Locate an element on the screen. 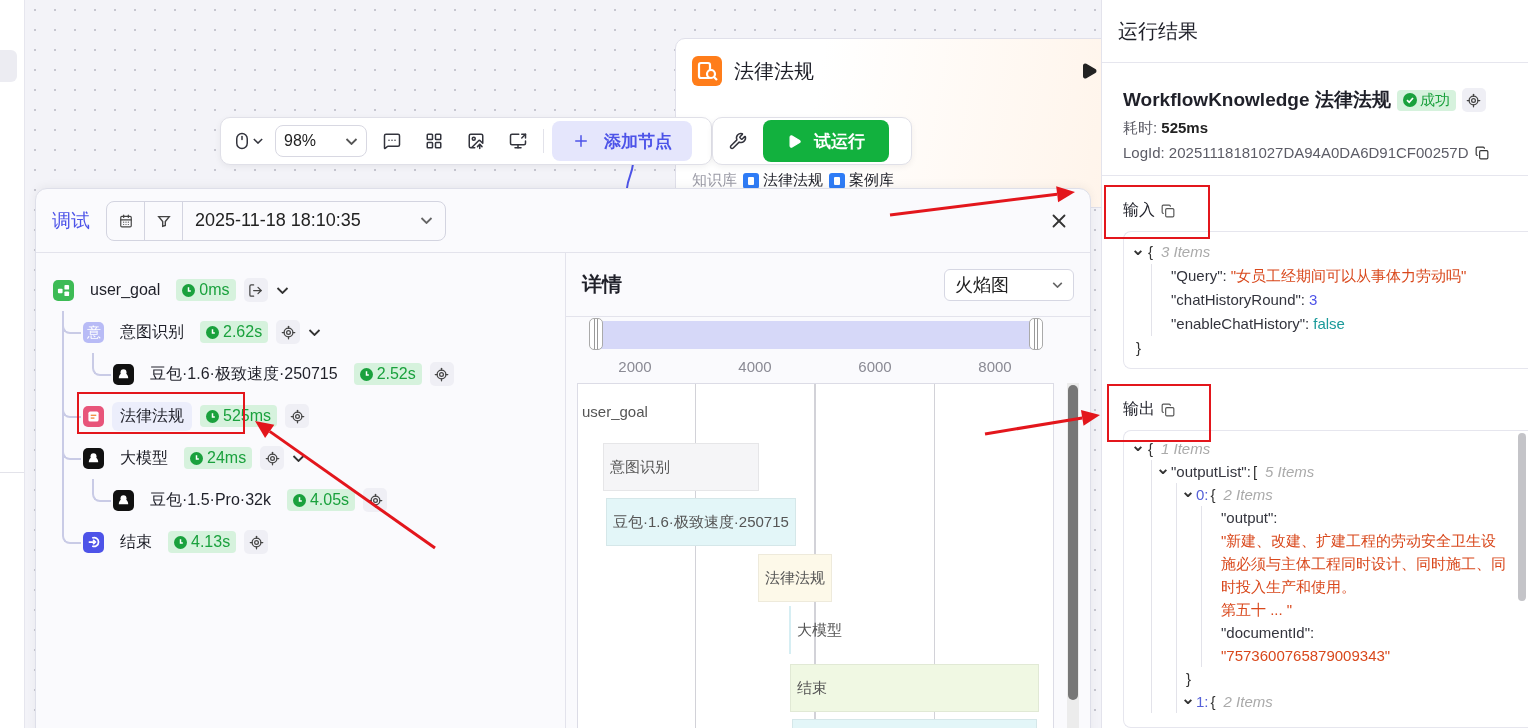 The width and height of the screenshot is (1528, 728). item-count: 3 Items is located at coordinates (1186, 252).